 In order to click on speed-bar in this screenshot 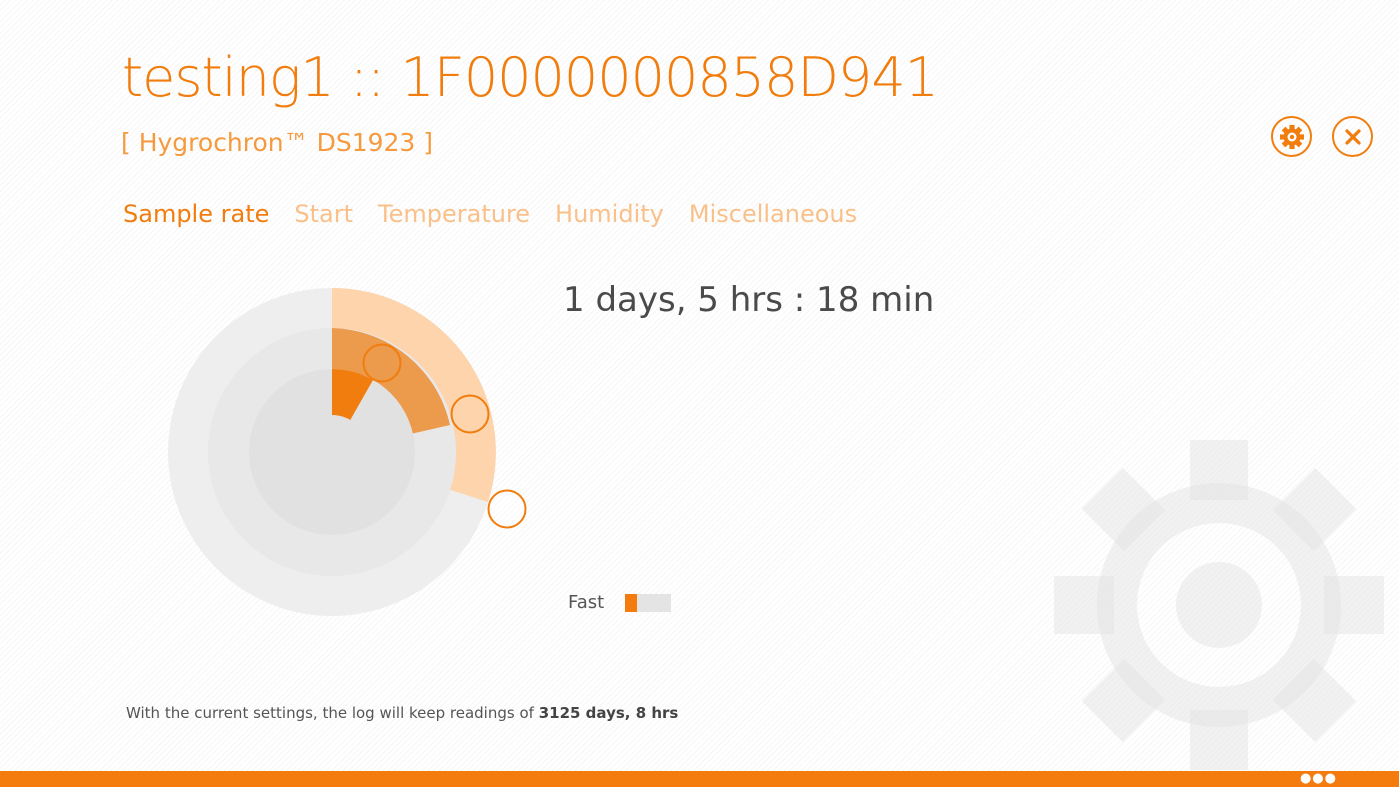, I will do `click(648, 602)`.